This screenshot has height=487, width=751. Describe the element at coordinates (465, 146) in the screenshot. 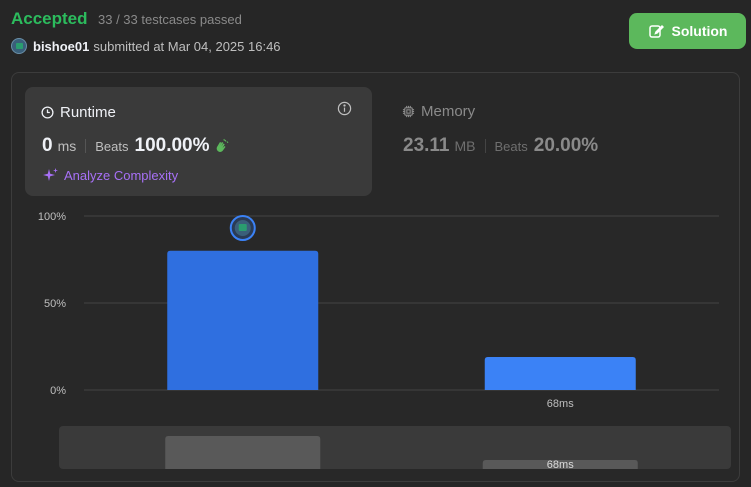

I see `memory-unit: MB` at that location.